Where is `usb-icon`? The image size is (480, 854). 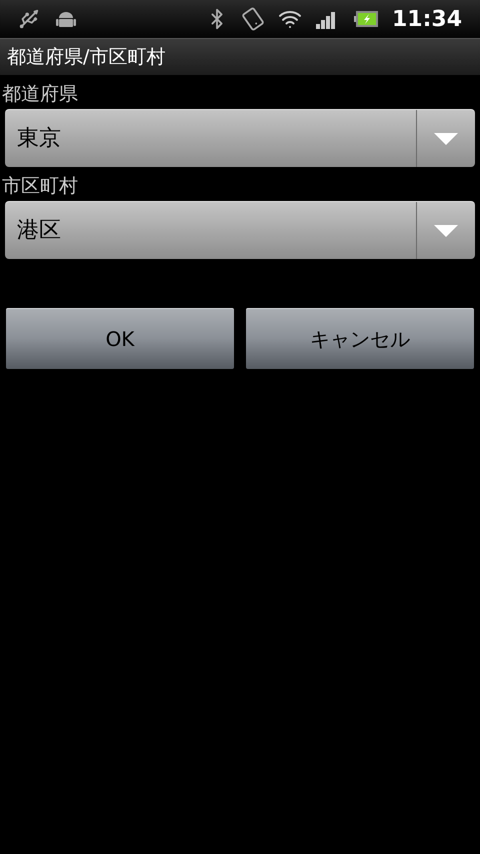 usb-icon is located at coordinates (29, 19).